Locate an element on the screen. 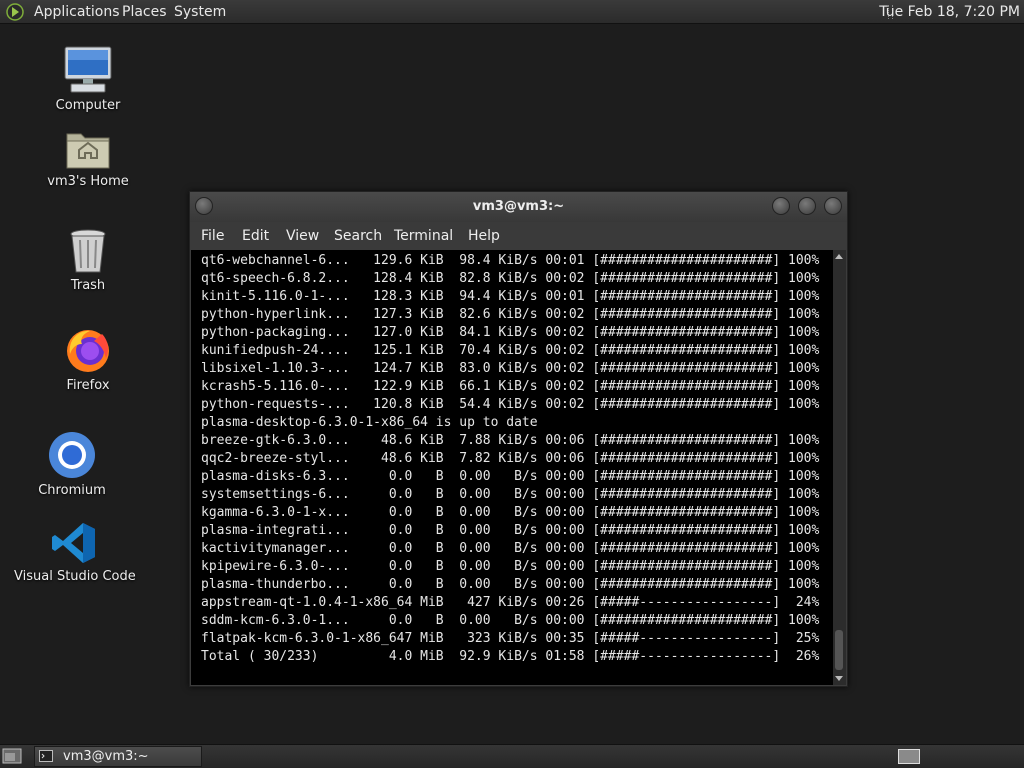 The height and width of the screenshot is (768, 1024). taskbar-terminal-button: vm3@vm3:~ is located at coordinates (118, 756).